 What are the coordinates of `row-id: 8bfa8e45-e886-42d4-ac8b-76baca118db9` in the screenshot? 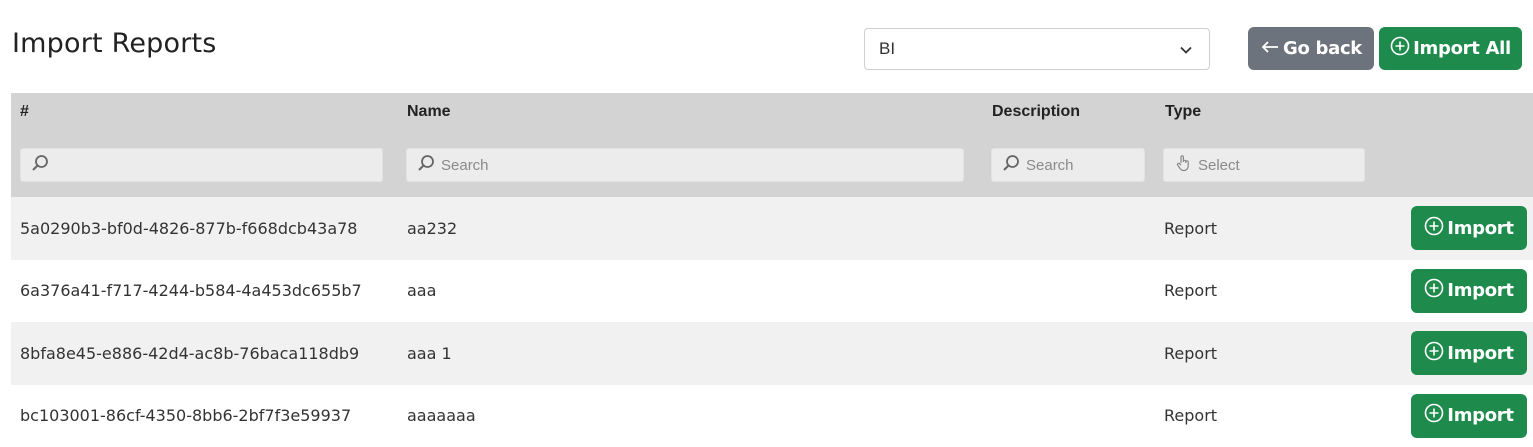 It's located at (190, 353).